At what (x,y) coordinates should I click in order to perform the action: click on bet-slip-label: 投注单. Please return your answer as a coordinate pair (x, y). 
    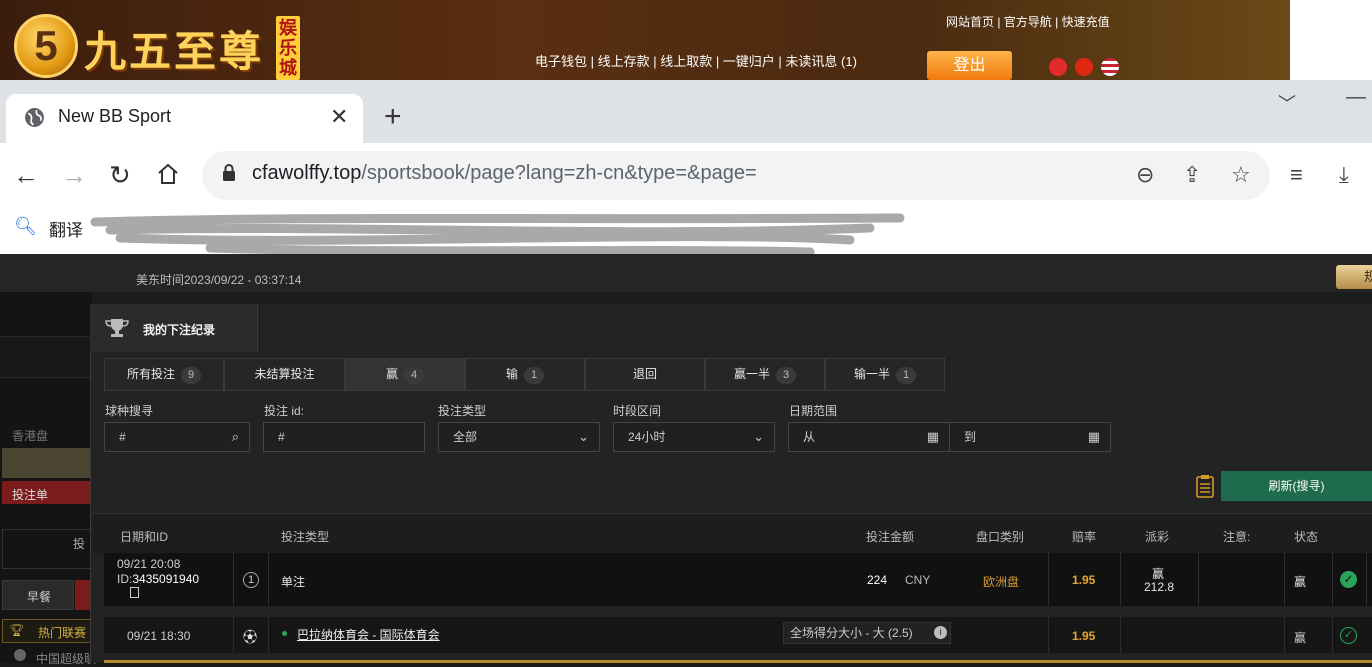
    Looking at the image, I should click on (30, 495).